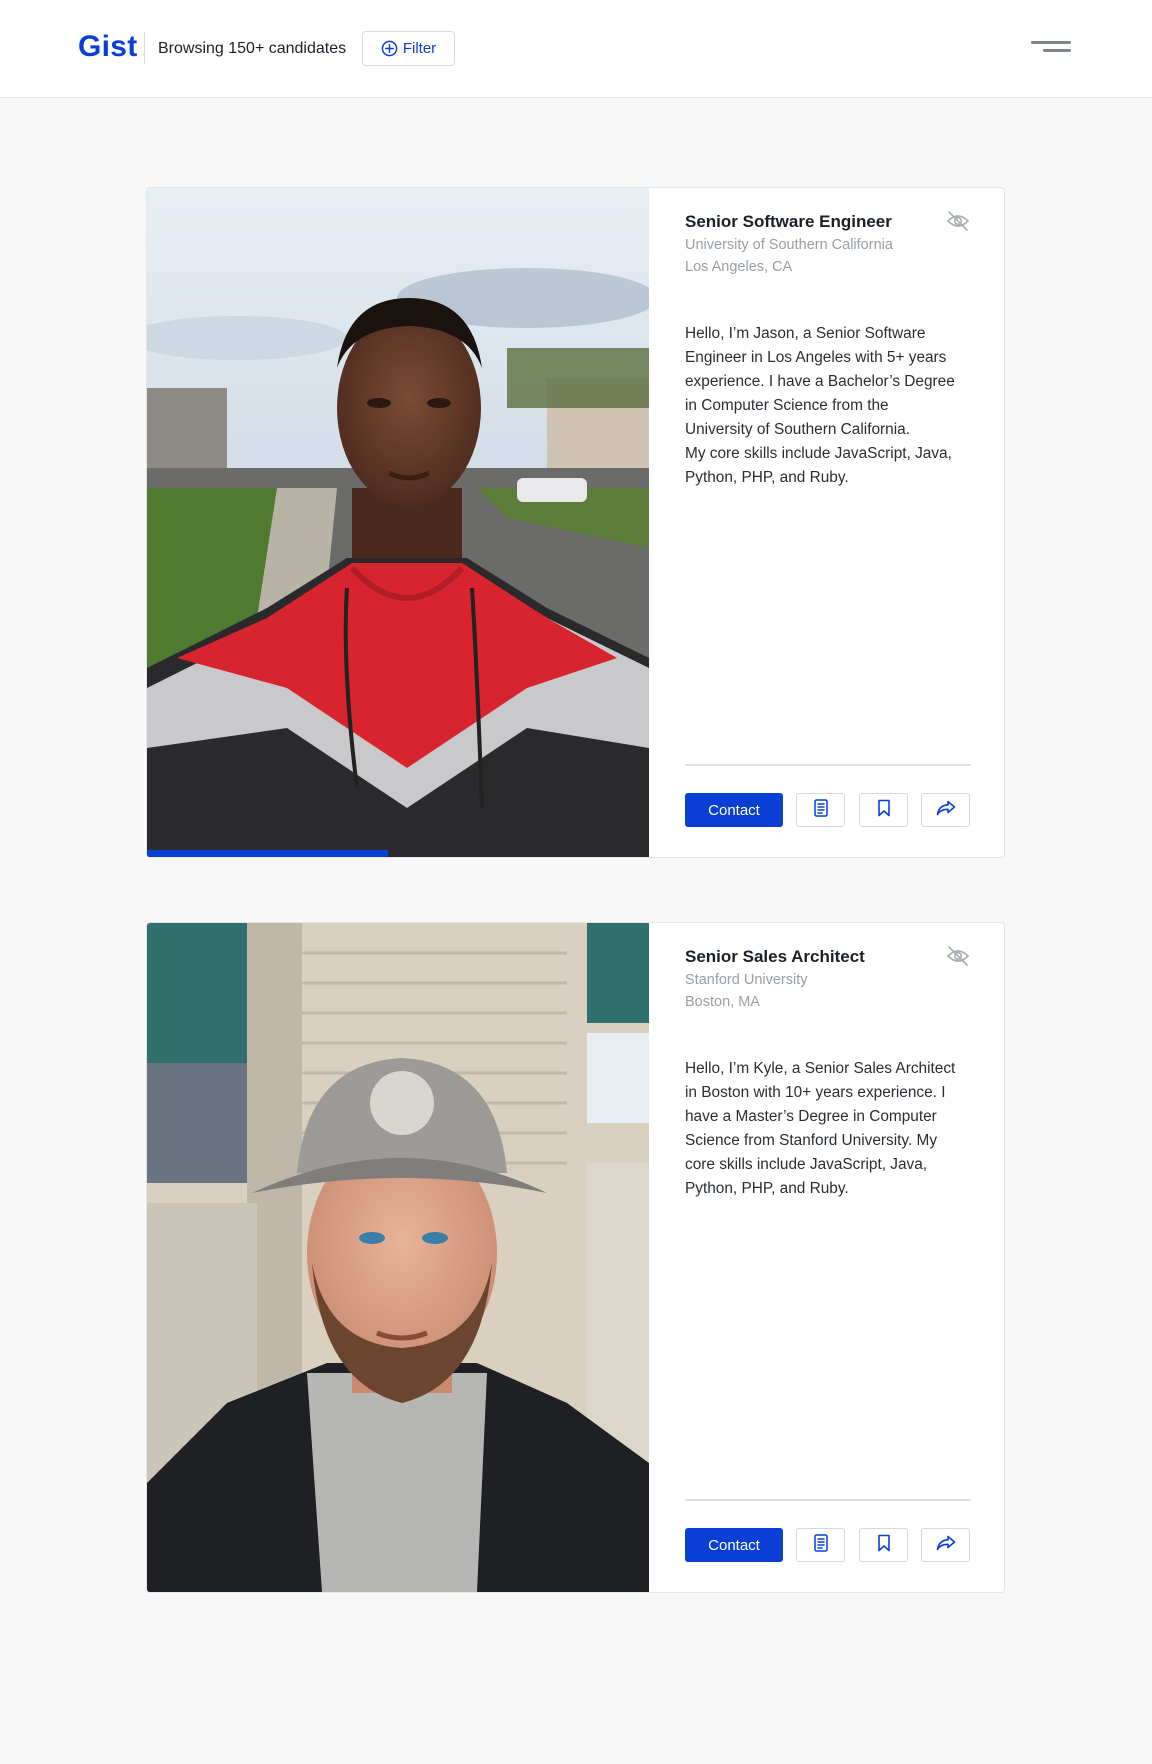  Describe the element at coordinates (419, 48) in the screenshot. I see `filter-label: Filter` at that location.